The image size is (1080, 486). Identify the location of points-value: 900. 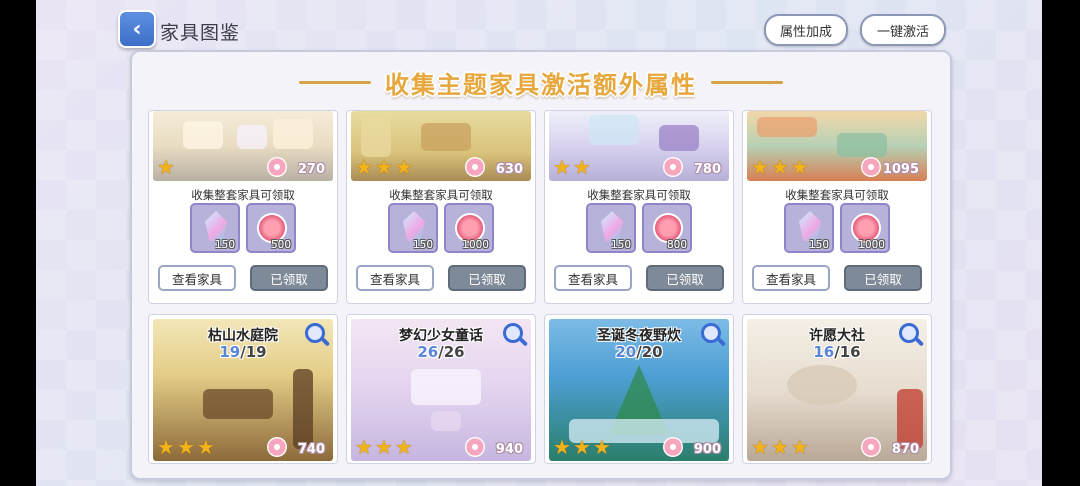
(707, 449).